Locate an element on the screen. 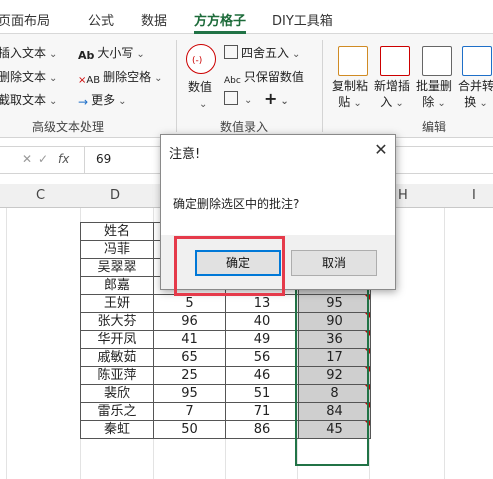  edit-group-label: 编辑 is located at coordinates (434, 127).